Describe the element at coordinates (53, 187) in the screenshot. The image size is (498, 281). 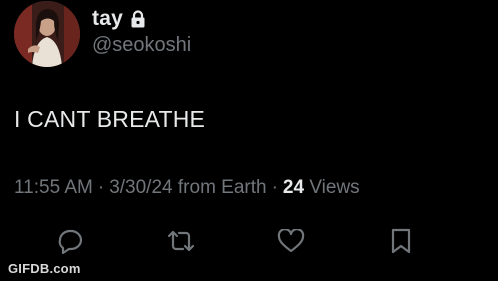
I see `tweet-time: 11:55 AM` at that location.